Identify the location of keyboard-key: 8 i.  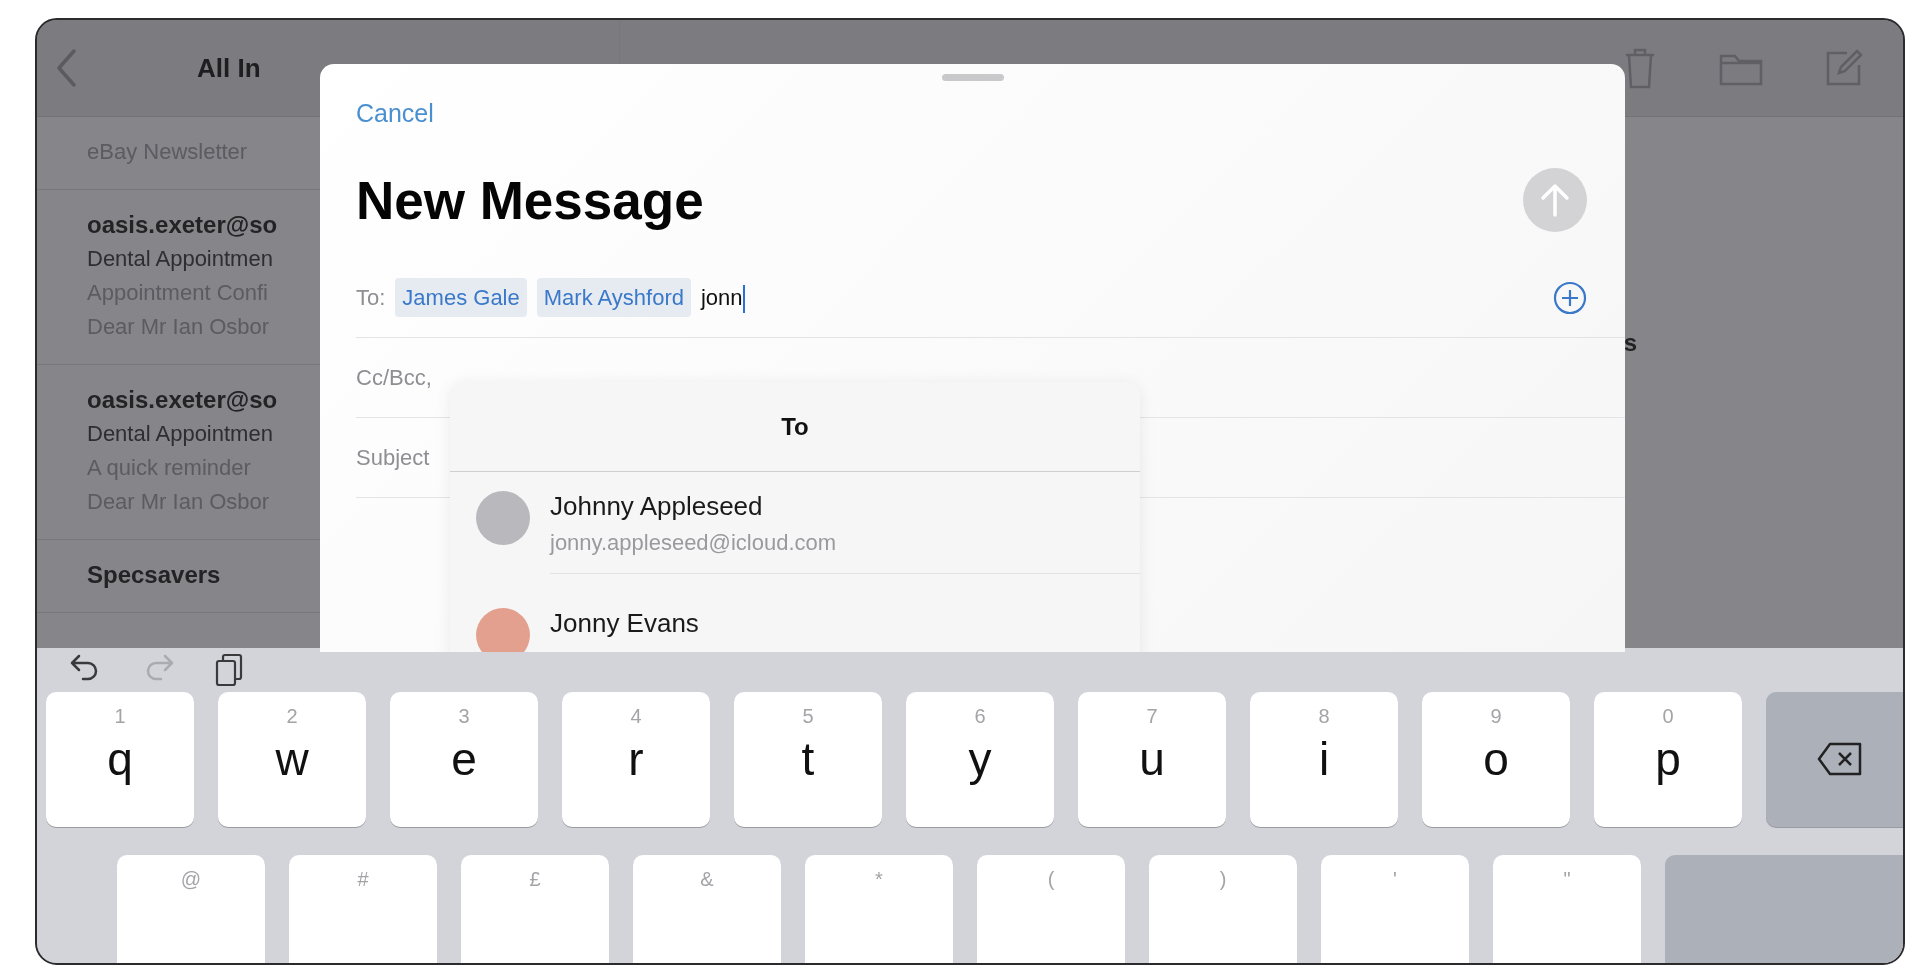
(1324, 759).